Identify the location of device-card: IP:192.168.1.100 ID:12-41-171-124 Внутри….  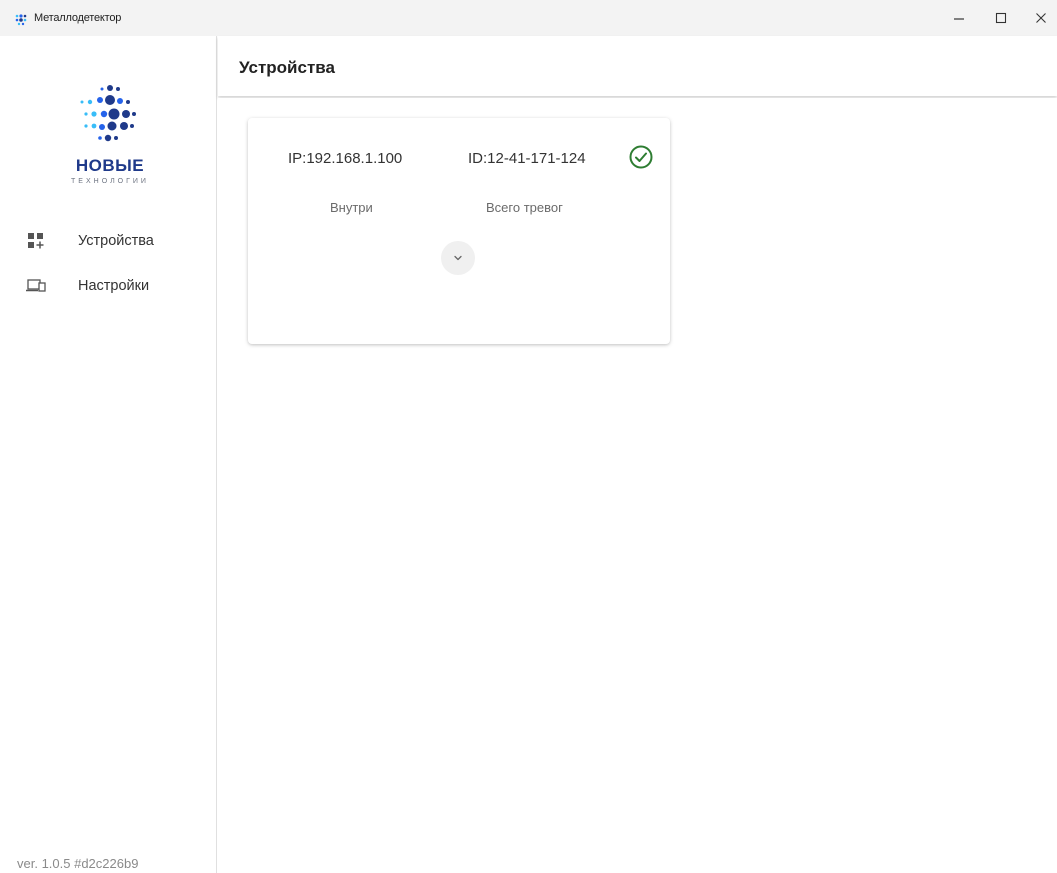
(459, 231).